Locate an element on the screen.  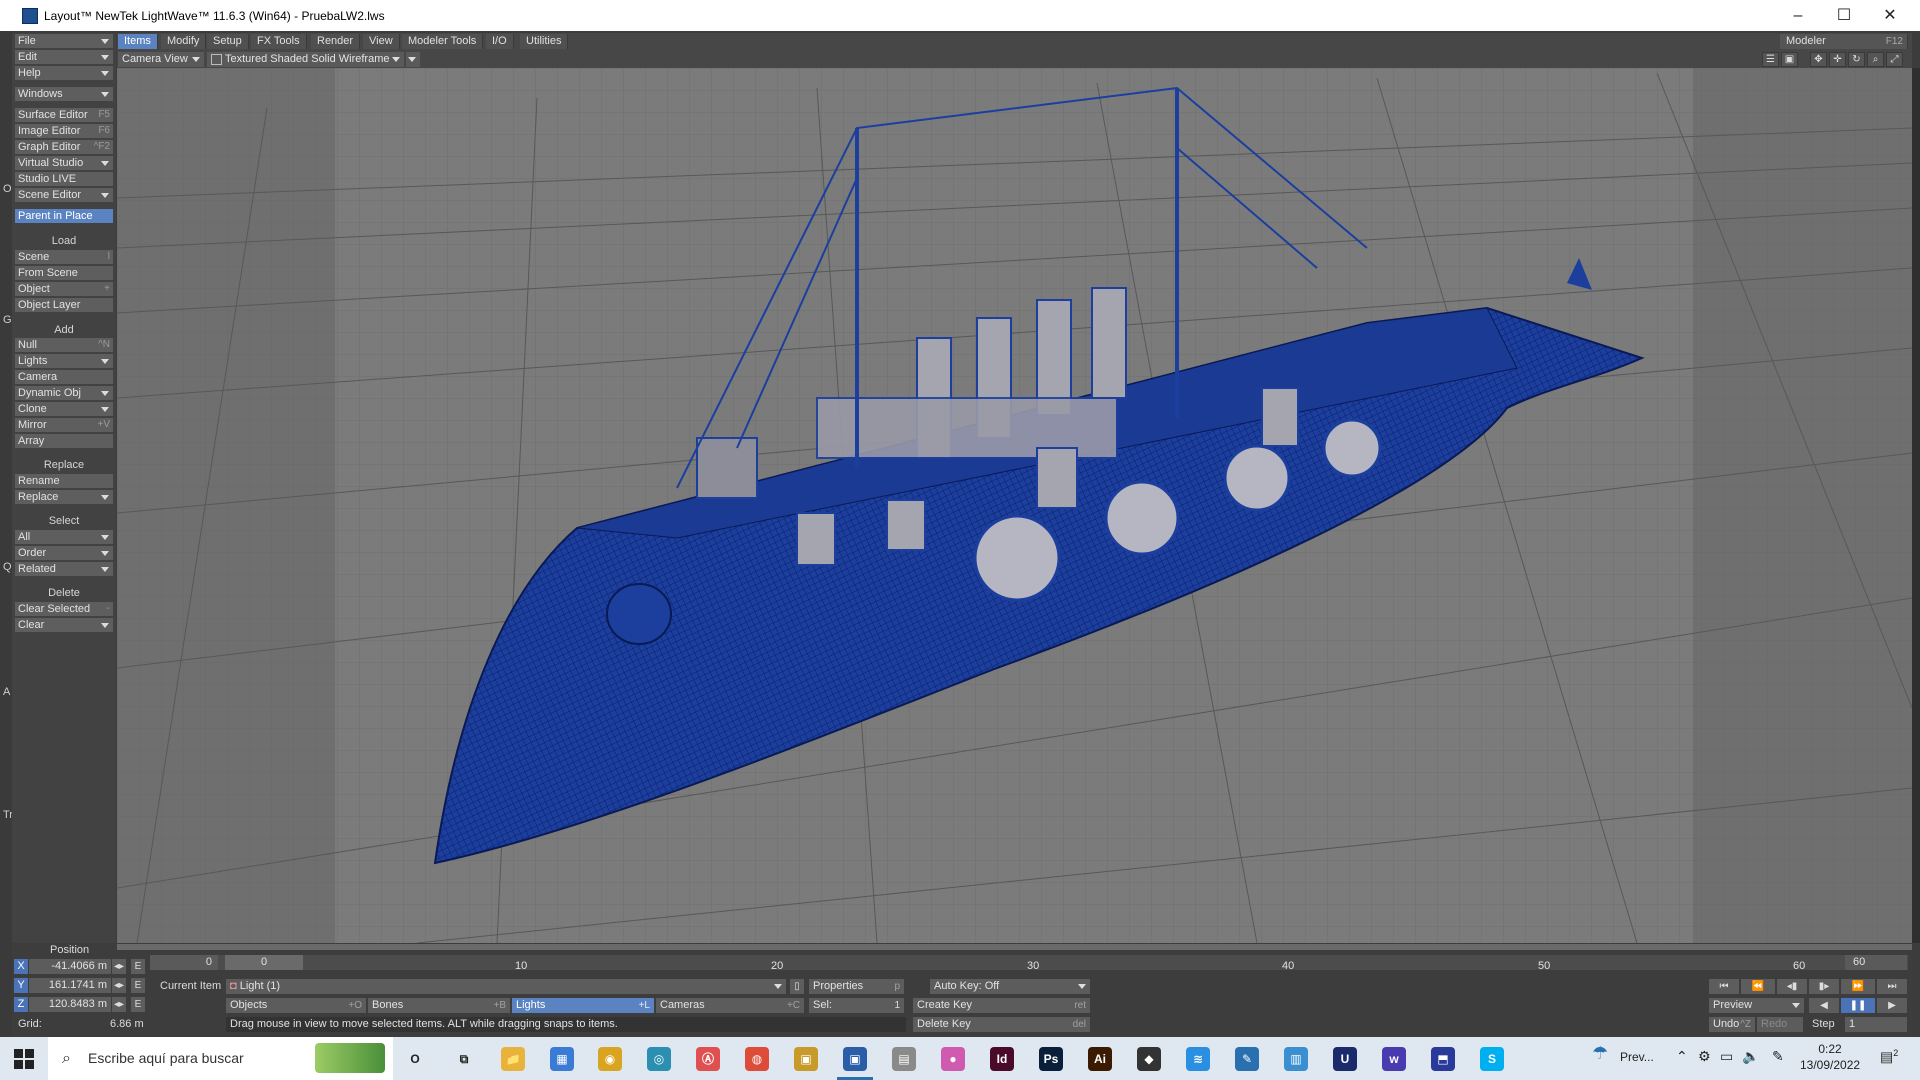
next-key-icon: ⏩ is located at coordinates (1858, 986).